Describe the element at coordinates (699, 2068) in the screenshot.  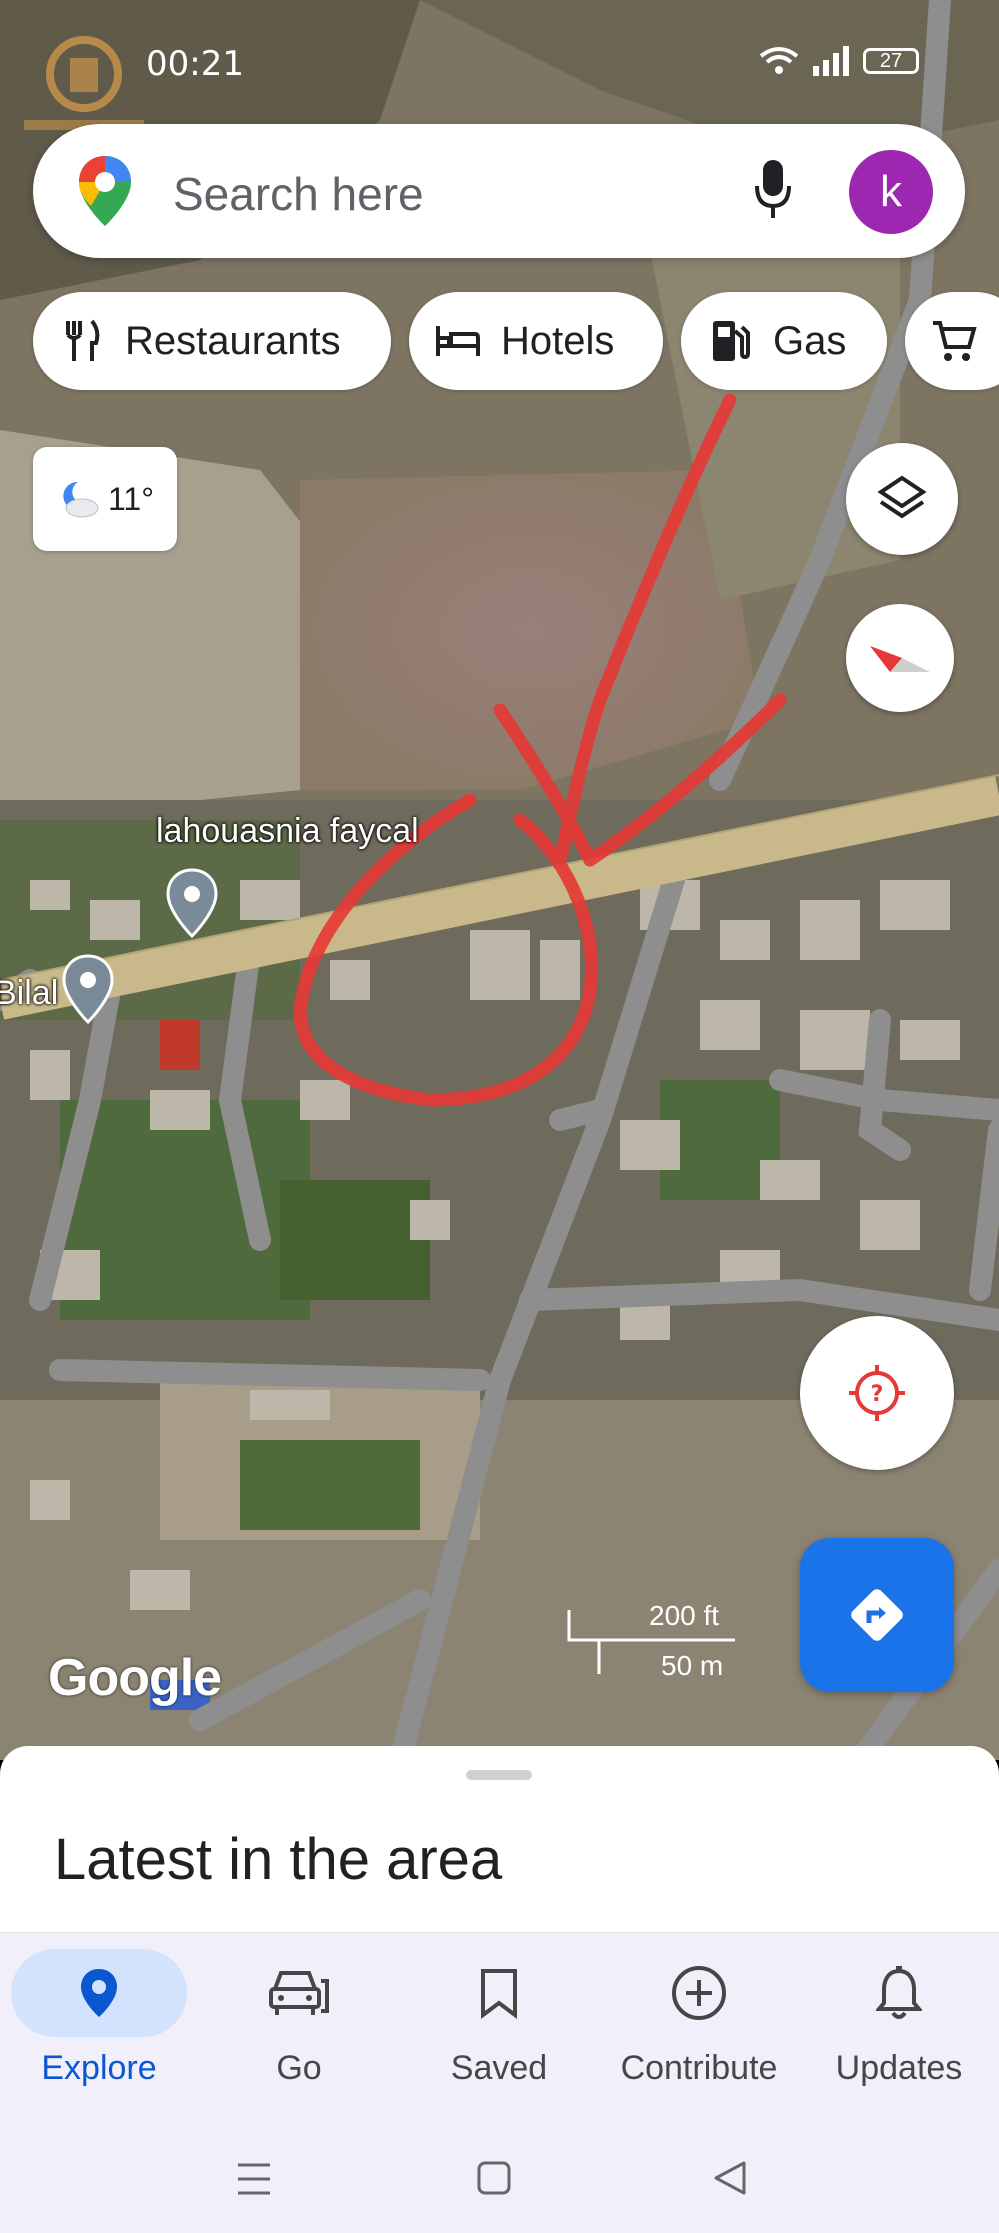
I see `nav-label: Contribute` at that location.